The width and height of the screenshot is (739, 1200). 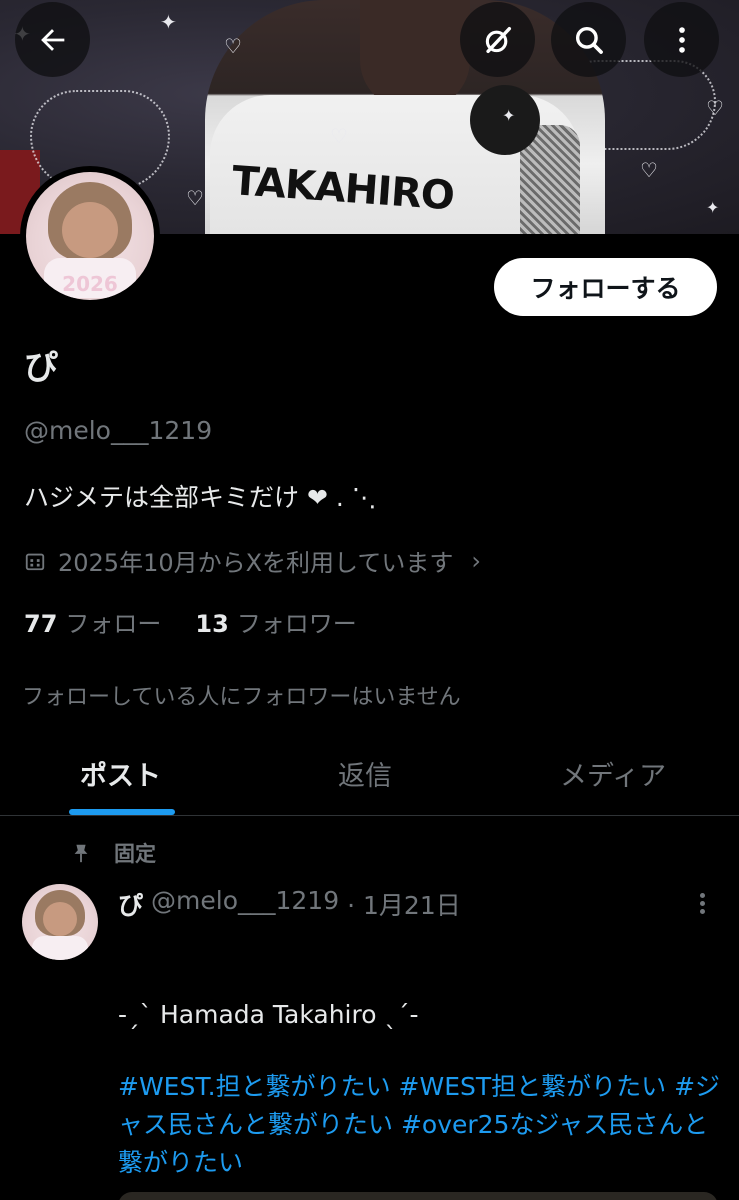 I want to click on post-header: ぴ @melo___1219 · 1月21日, so click(x=289, y=904).